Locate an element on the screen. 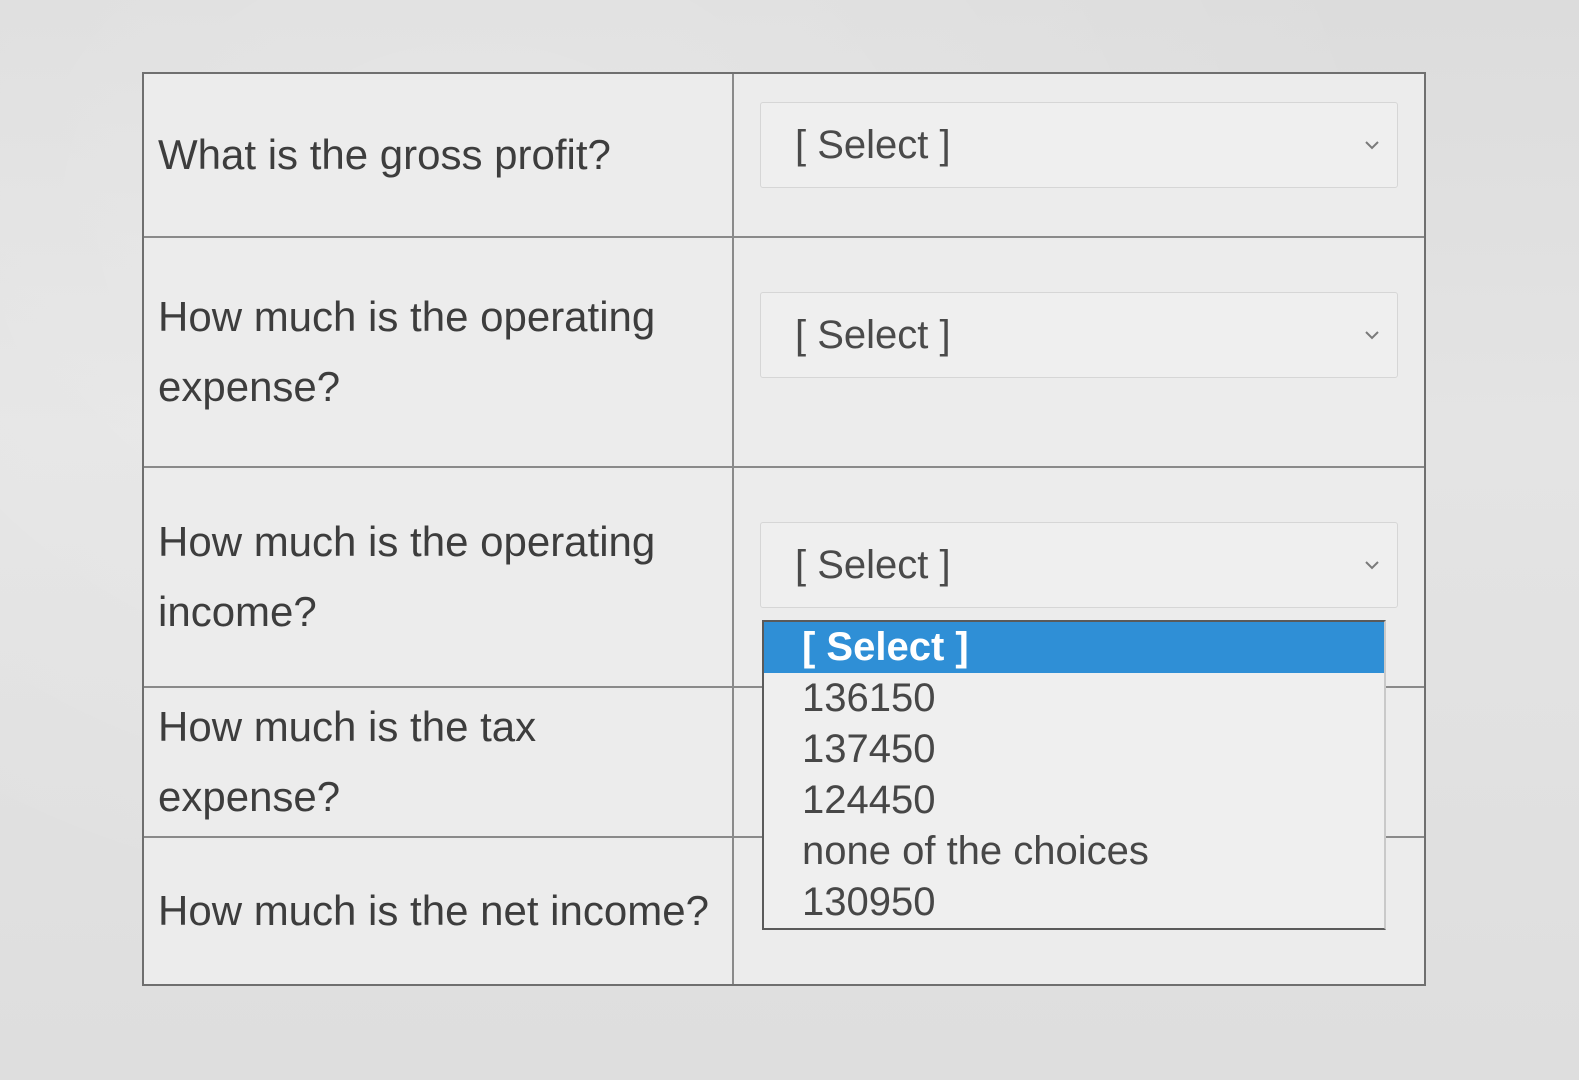 This screenshot has height=1080, width=1579. dropdown-option-136150: 136150 is located at coordinates (1074, 698).